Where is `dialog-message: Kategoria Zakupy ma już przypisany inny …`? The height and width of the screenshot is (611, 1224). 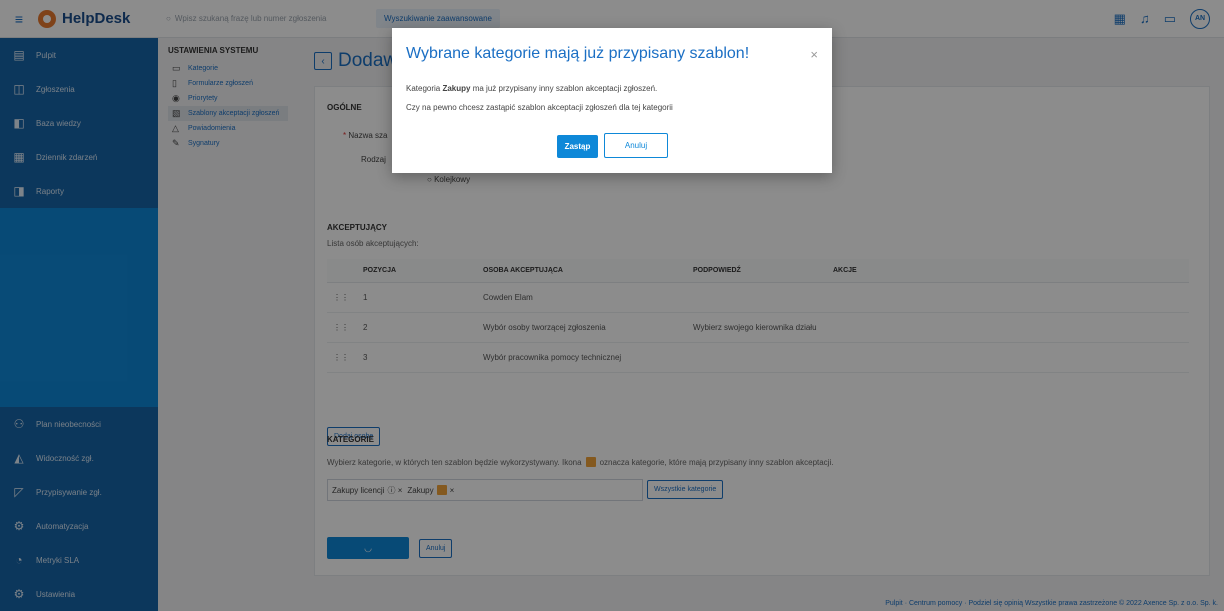
dialog-message: Kategoria Zakupy ma już przypisany inny … is located at coordinates (532, 88).